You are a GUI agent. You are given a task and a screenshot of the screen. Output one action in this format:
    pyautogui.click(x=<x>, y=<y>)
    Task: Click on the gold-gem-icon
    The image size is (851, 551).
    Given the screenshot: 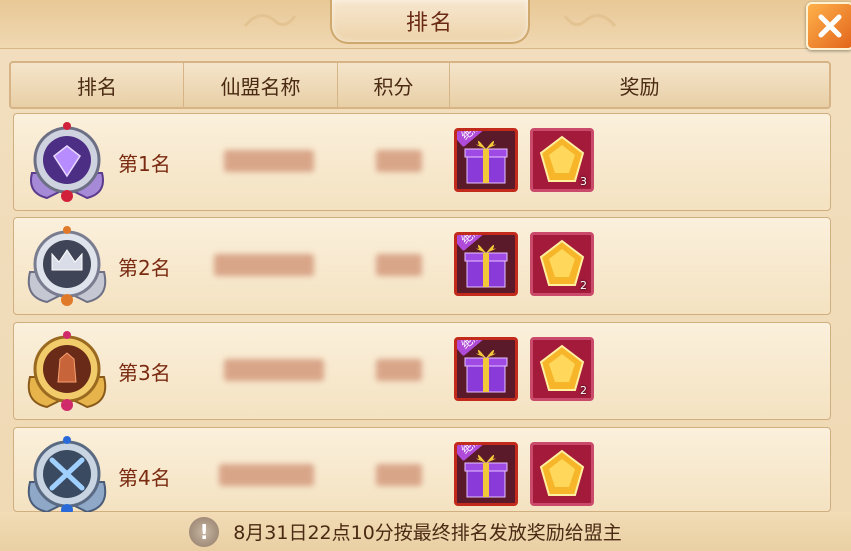 What is the action you would take?
    pyautogui.click(x=562, y=472)
    